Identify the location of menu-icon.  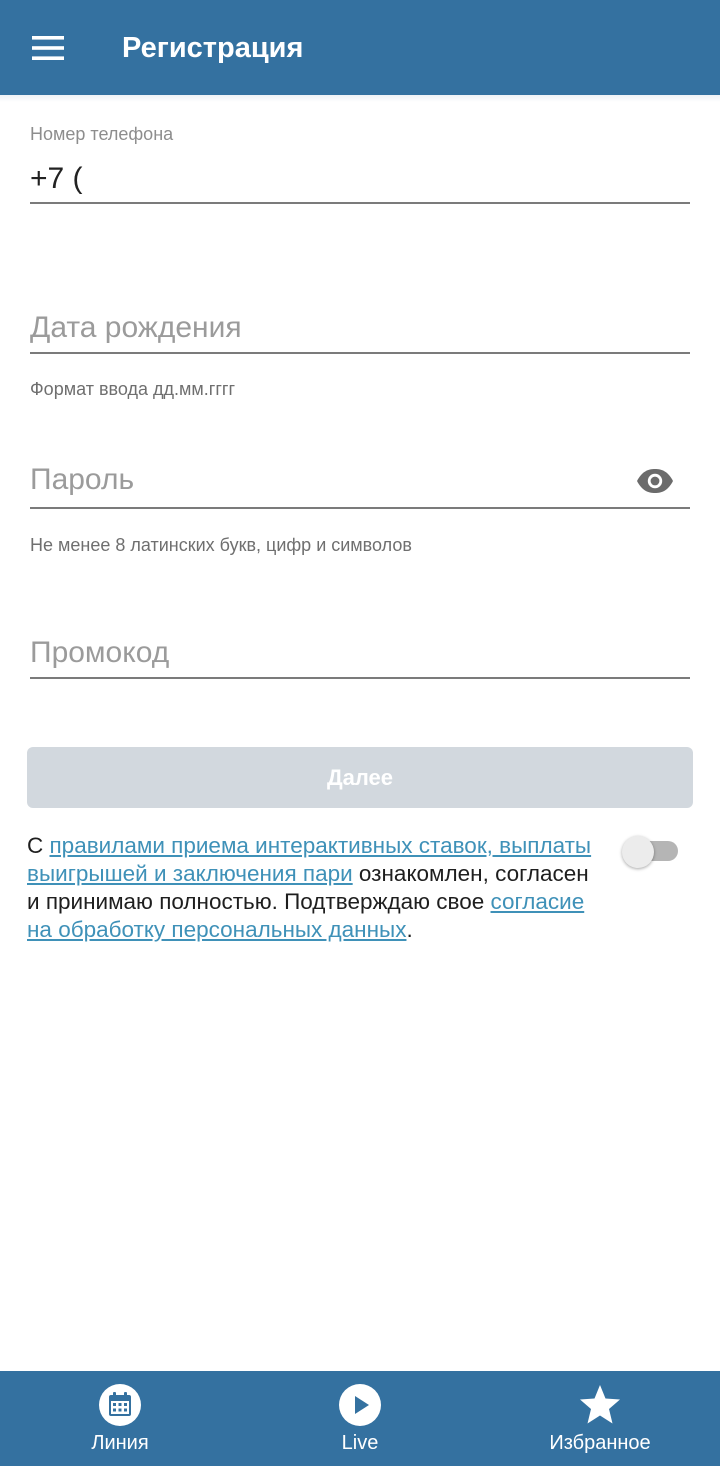
(48, 48).